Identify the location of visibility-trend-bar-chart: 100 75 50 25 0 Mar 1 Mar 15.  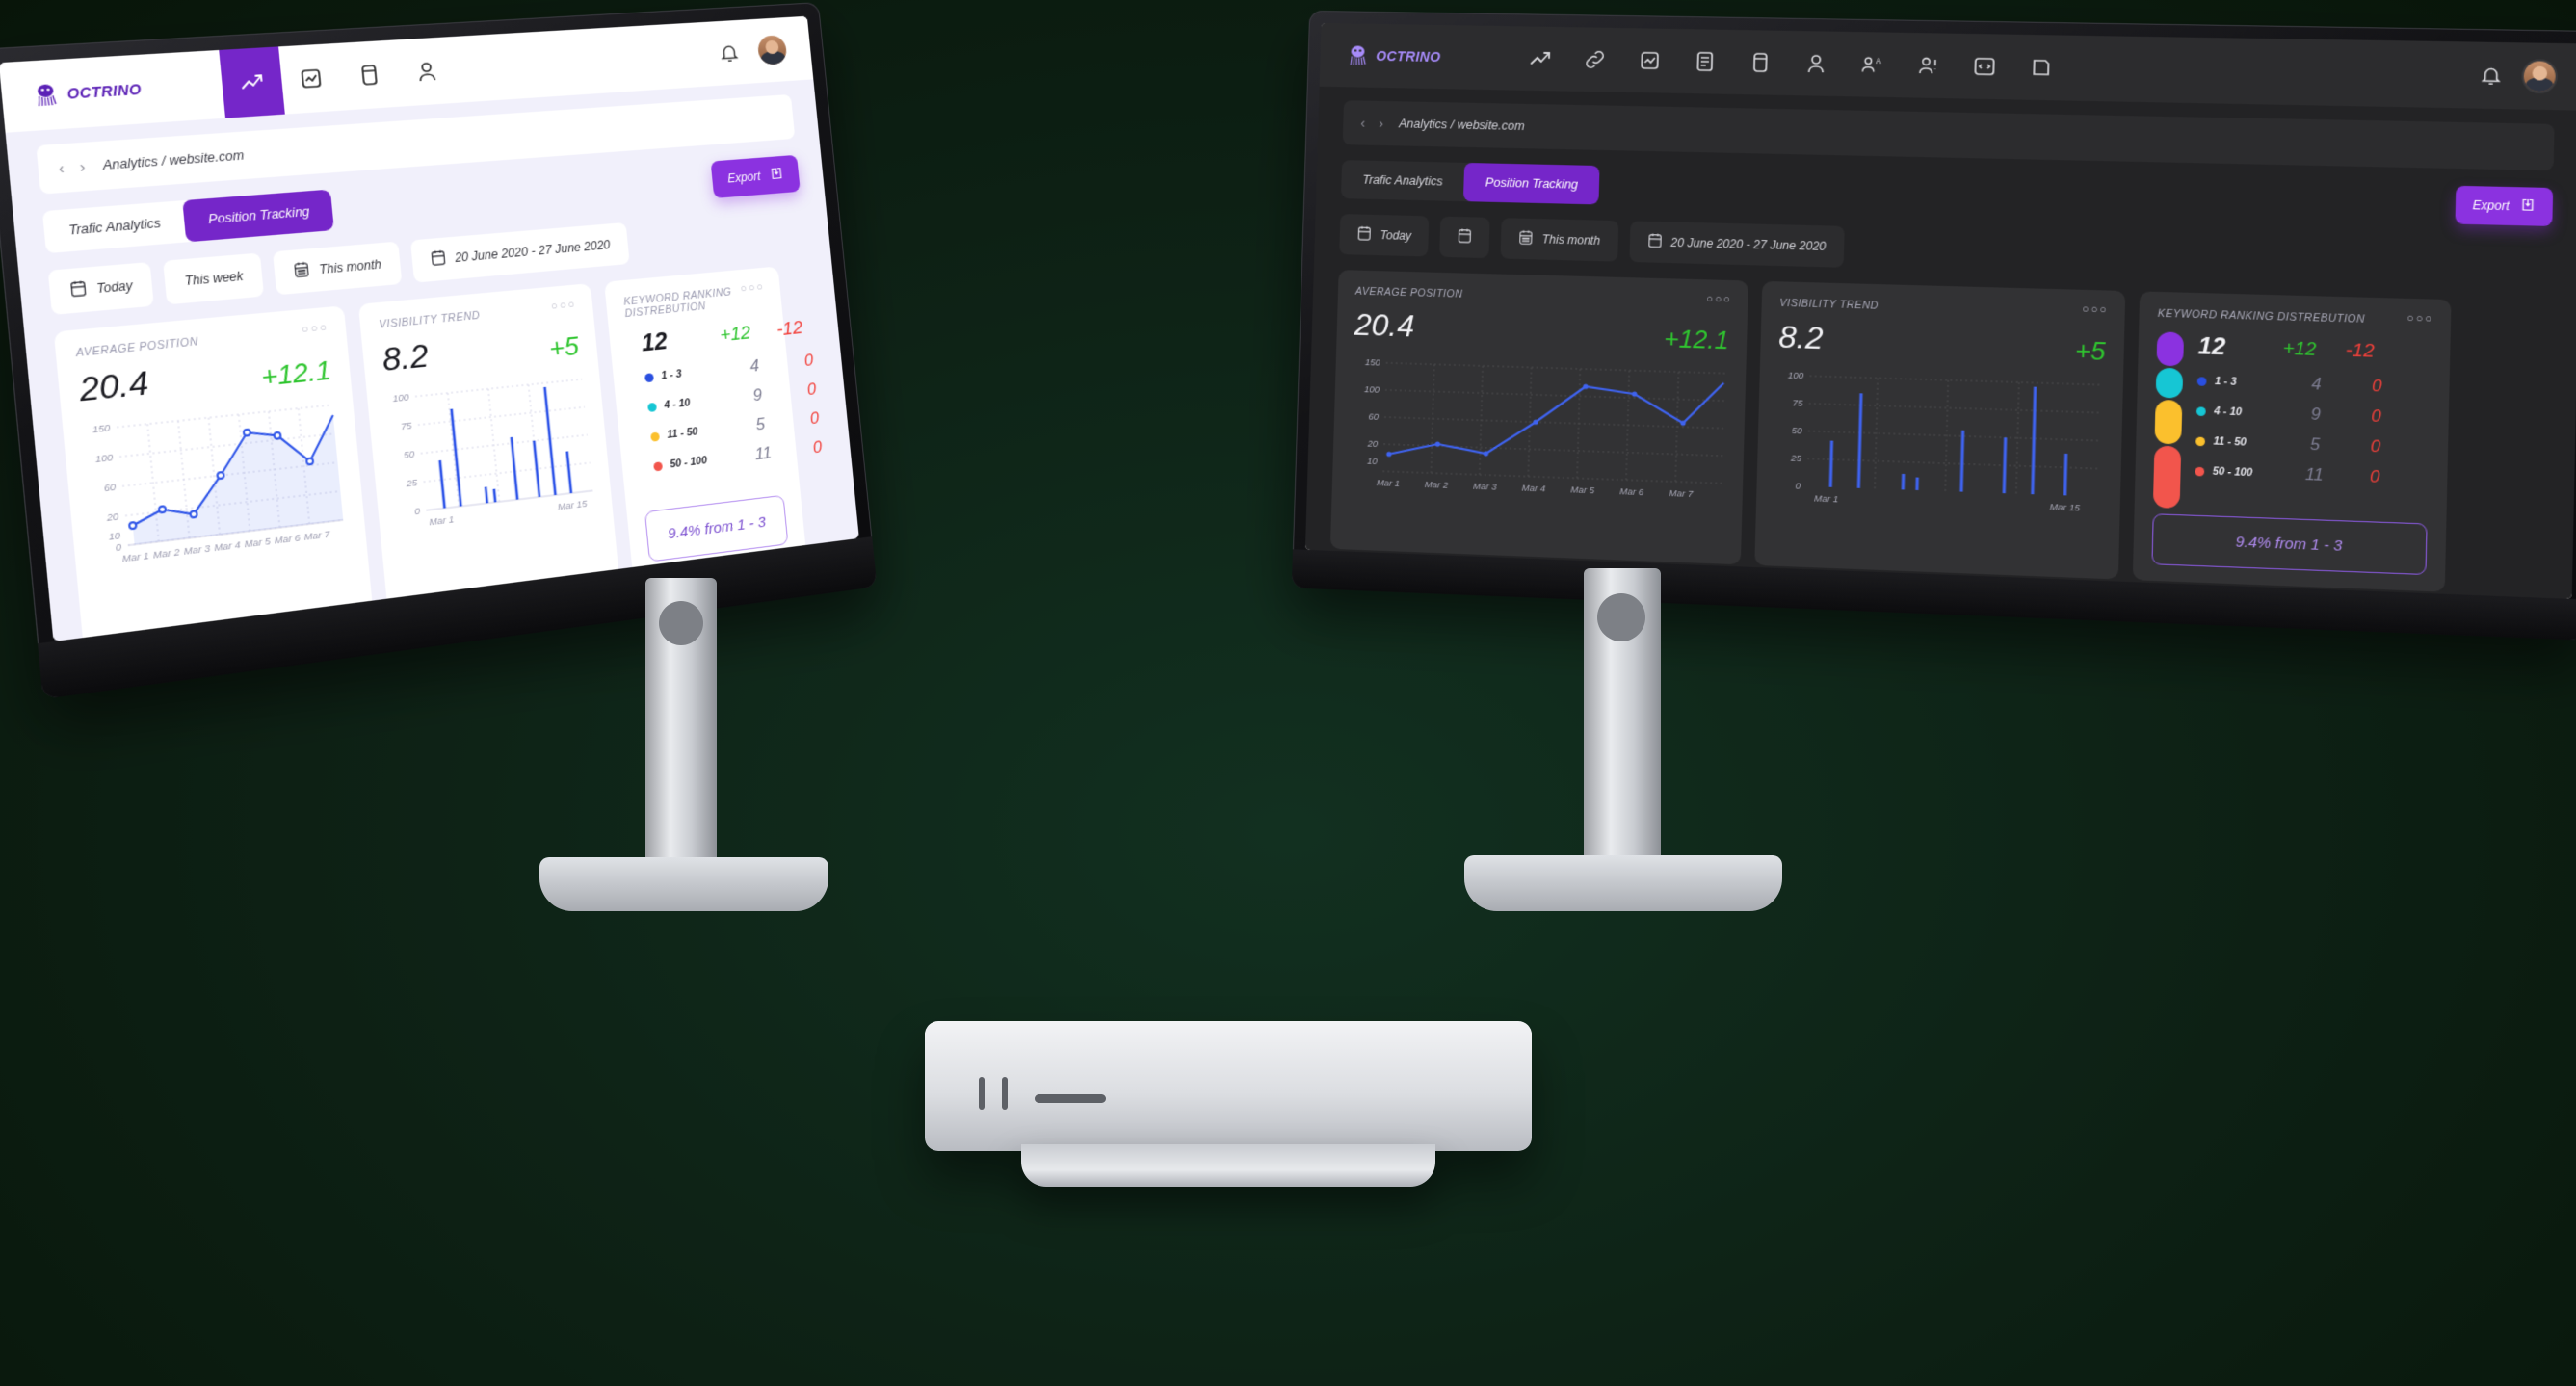
(1947, 442).